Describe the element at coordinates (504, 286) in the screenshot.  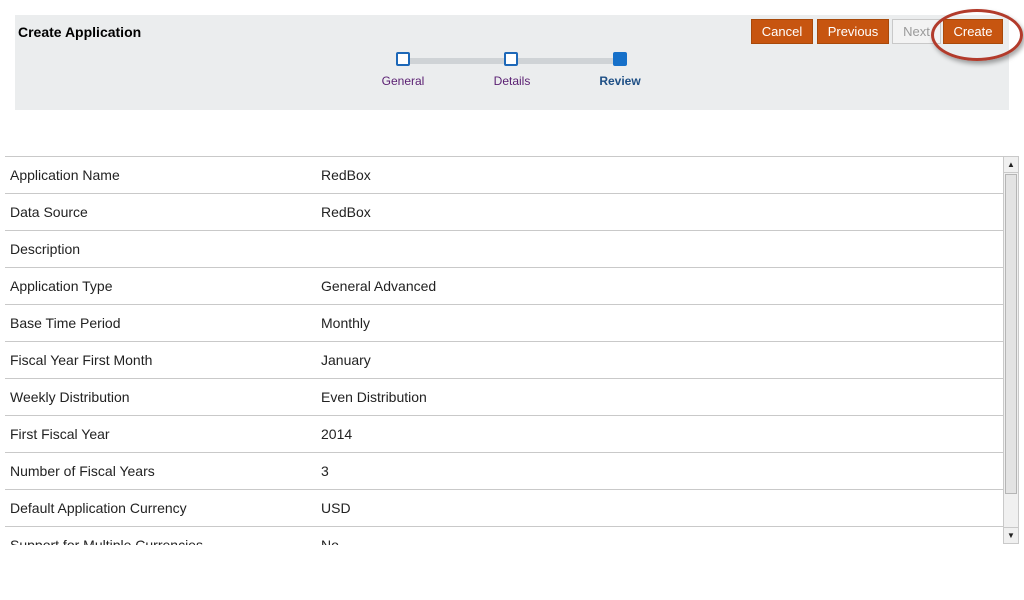
I see `review-row-application-type: Application Type General Advanced` at that location.